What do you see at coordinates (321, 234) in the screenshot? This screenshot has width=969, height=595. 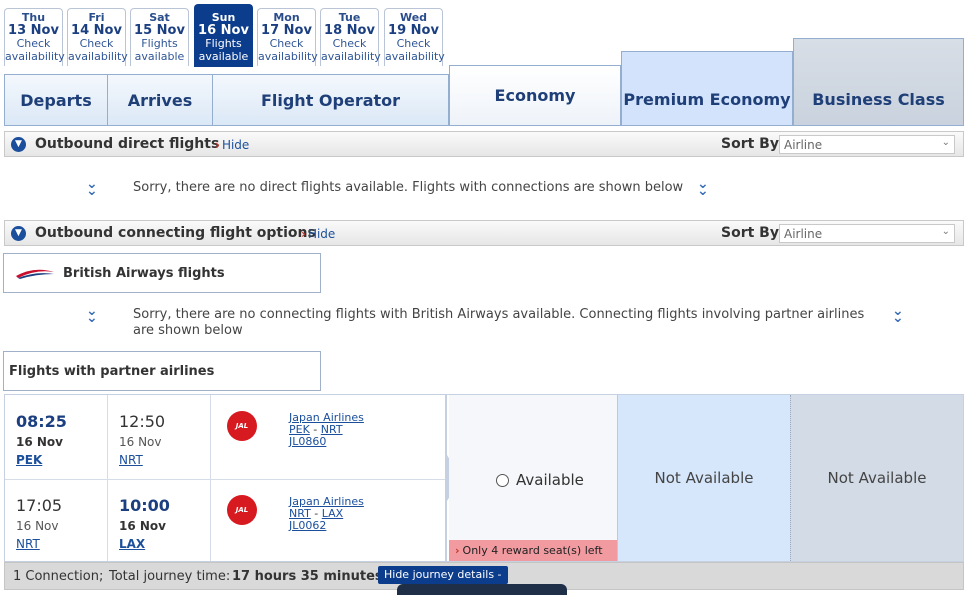 I see `connecting-hide-label: Hide` at bounding box center [321, 234].